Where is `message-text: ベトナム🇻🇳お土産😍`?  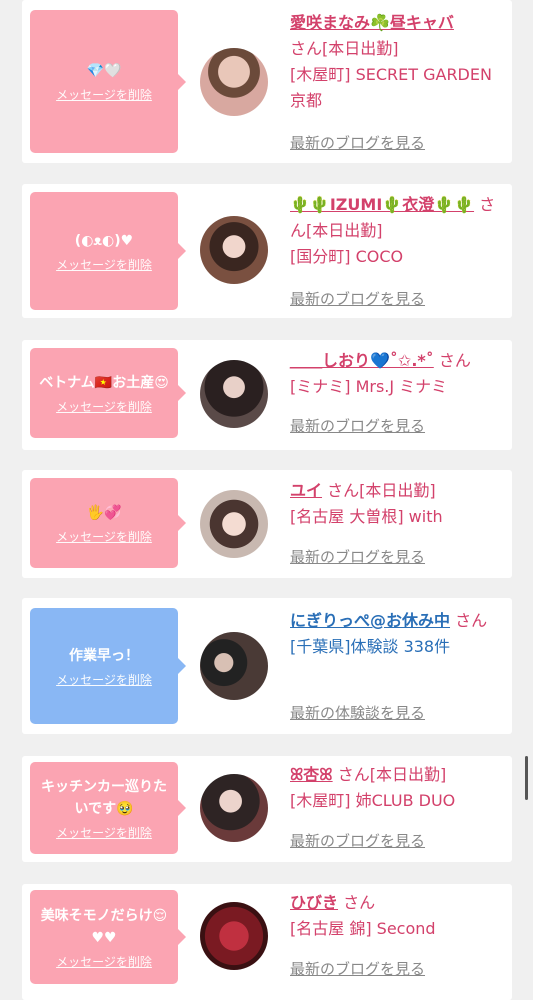
message-text: ベトナム🇻🇳お土産😍 is located at coordinates (104, 382).